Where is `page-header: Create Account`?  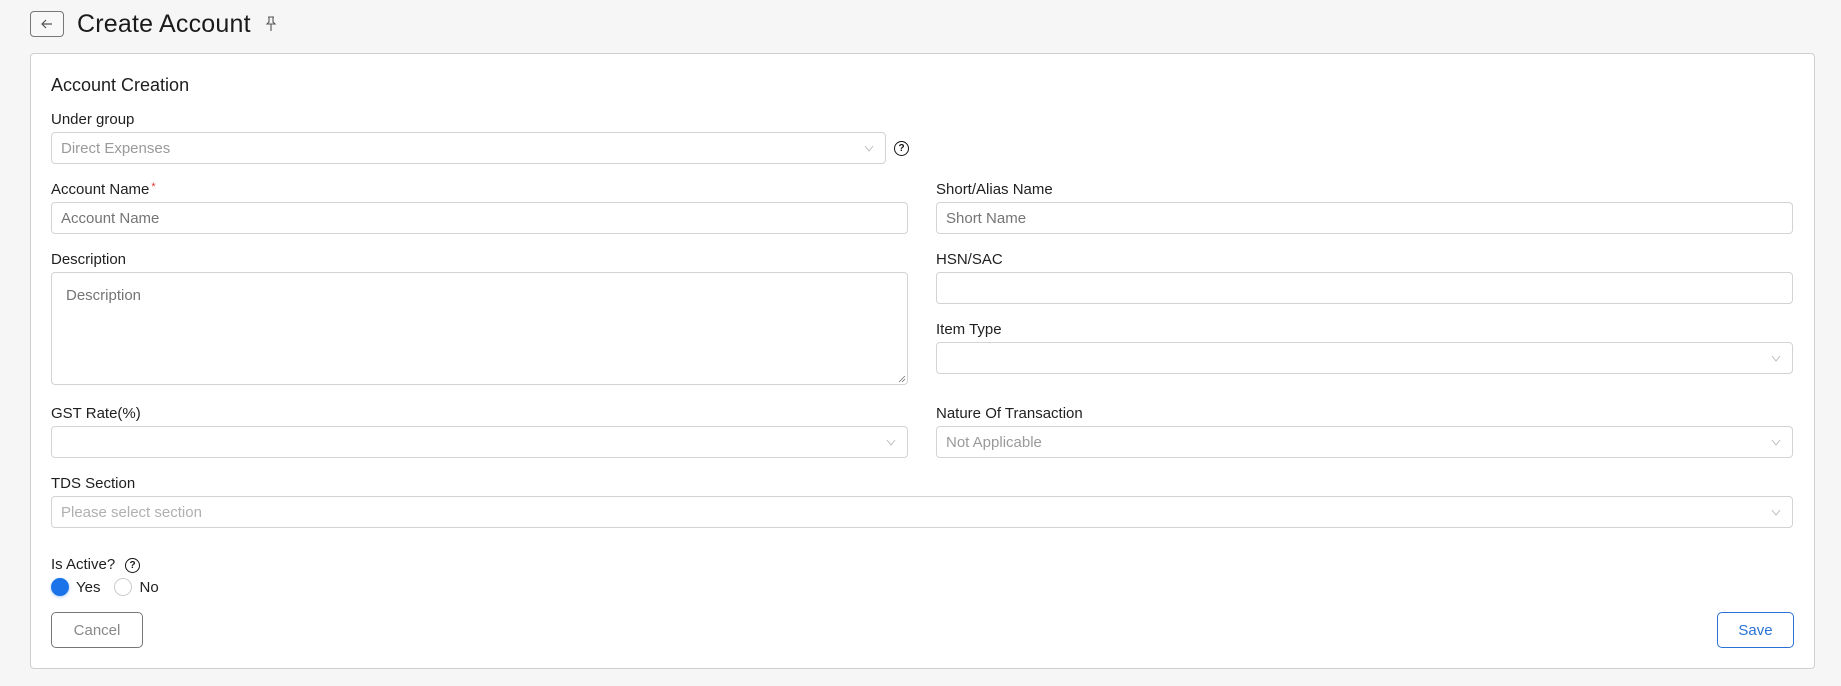 page-header: Create Account is located at coordinates (153, 24).